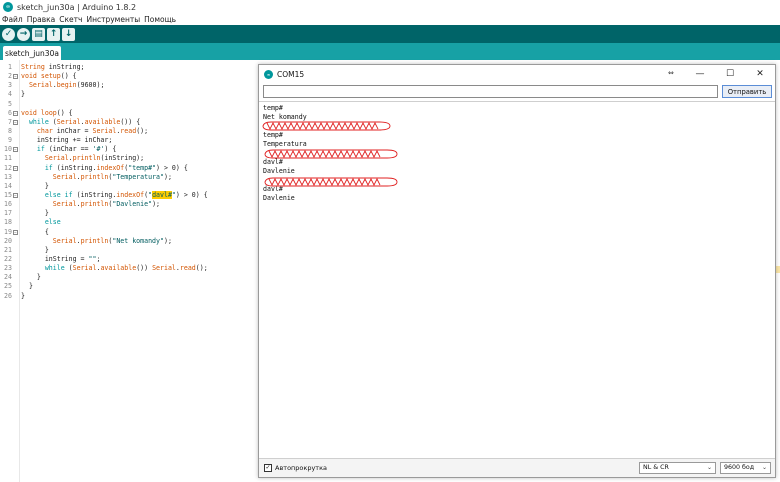 The height and width of the screenshot is (482, 780). I want to click on verify-button: ✓, so click(8, 34).